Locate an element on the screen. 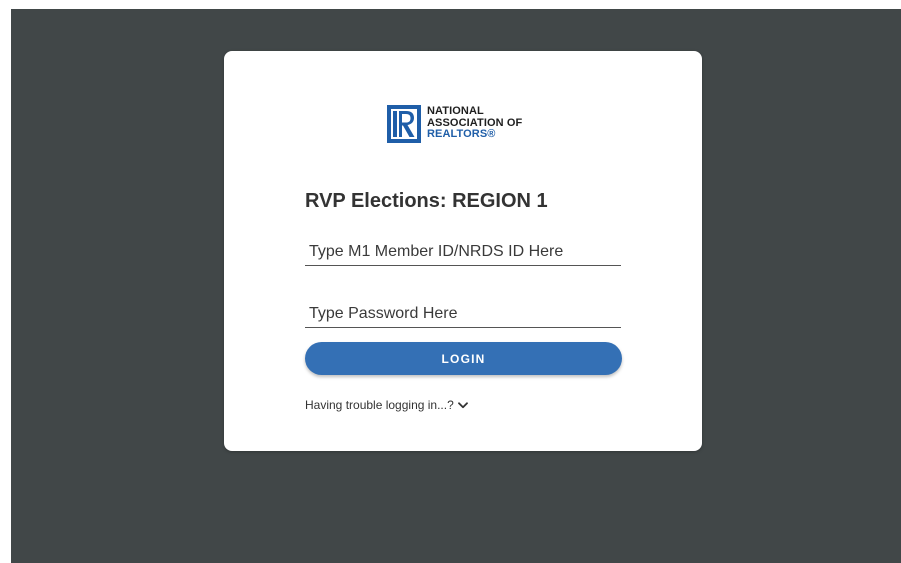 The width and height of the screenshot is (901, 563). member-id-field is located at coordinates (463, 252).